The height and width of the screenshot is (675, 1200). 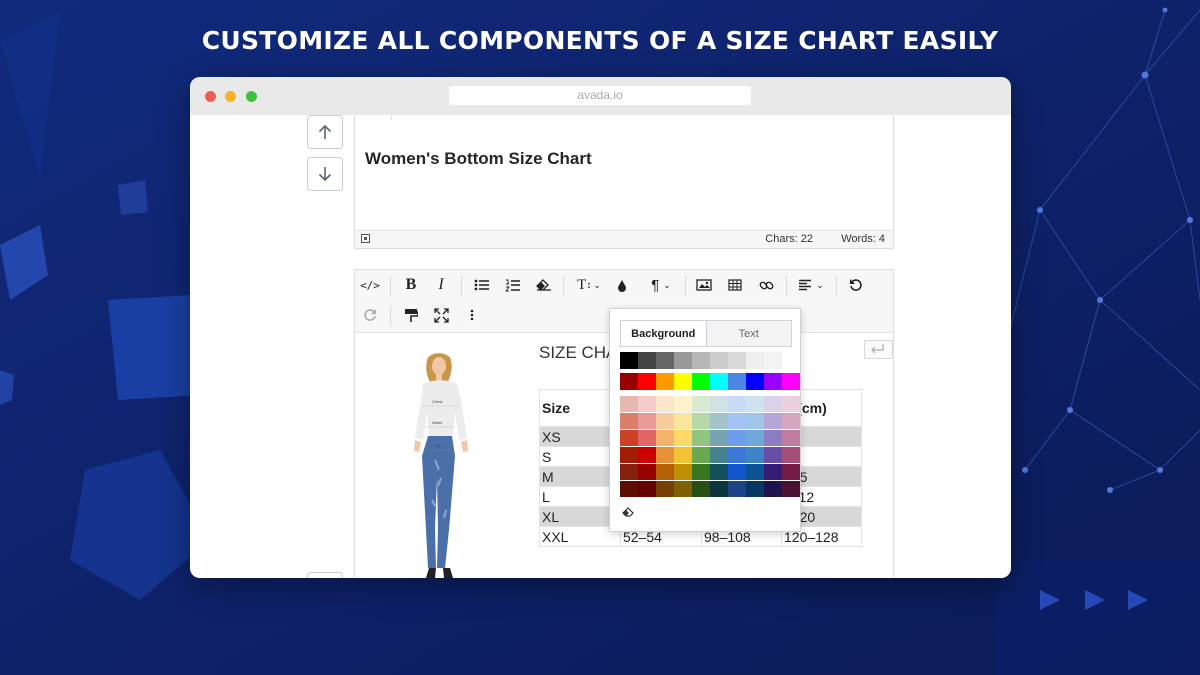 I want to click on eraser-icon, so click(x=629, y=513).